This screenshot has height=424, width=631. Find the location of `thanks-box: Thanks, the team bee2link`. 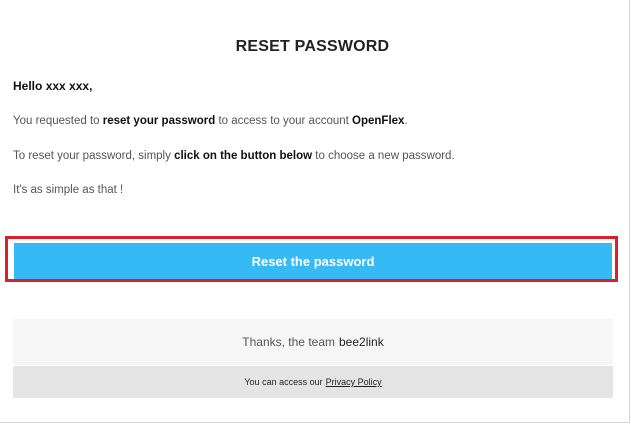

thanks-box: Thanks, the team bee2link is located at coordinates (313, 342).